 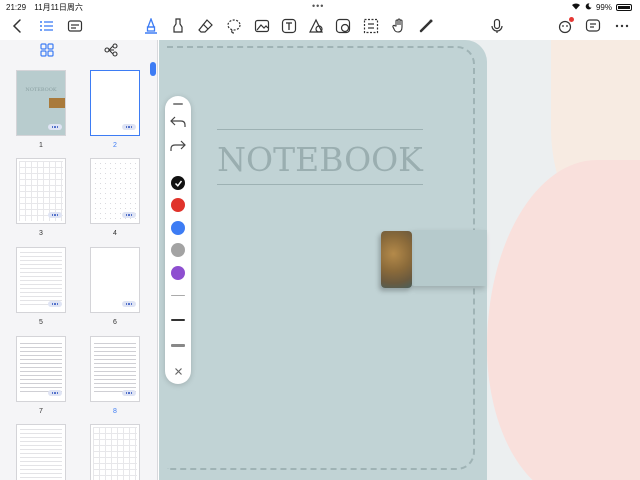 I want to click on more-icon, so click(x=622, y=26).